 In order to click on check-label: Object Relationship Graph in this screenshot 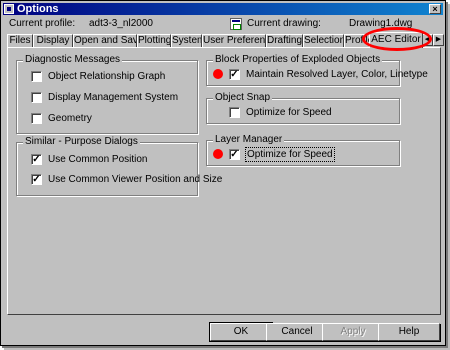, I will do `click(107, 76)`.